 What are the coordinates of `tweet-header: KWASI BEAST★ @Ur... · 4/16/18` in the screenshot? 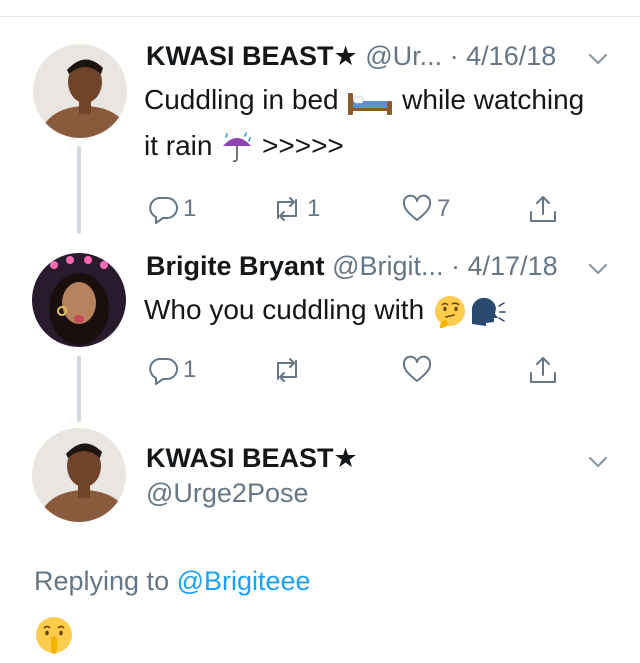 It's located at (351, 56).